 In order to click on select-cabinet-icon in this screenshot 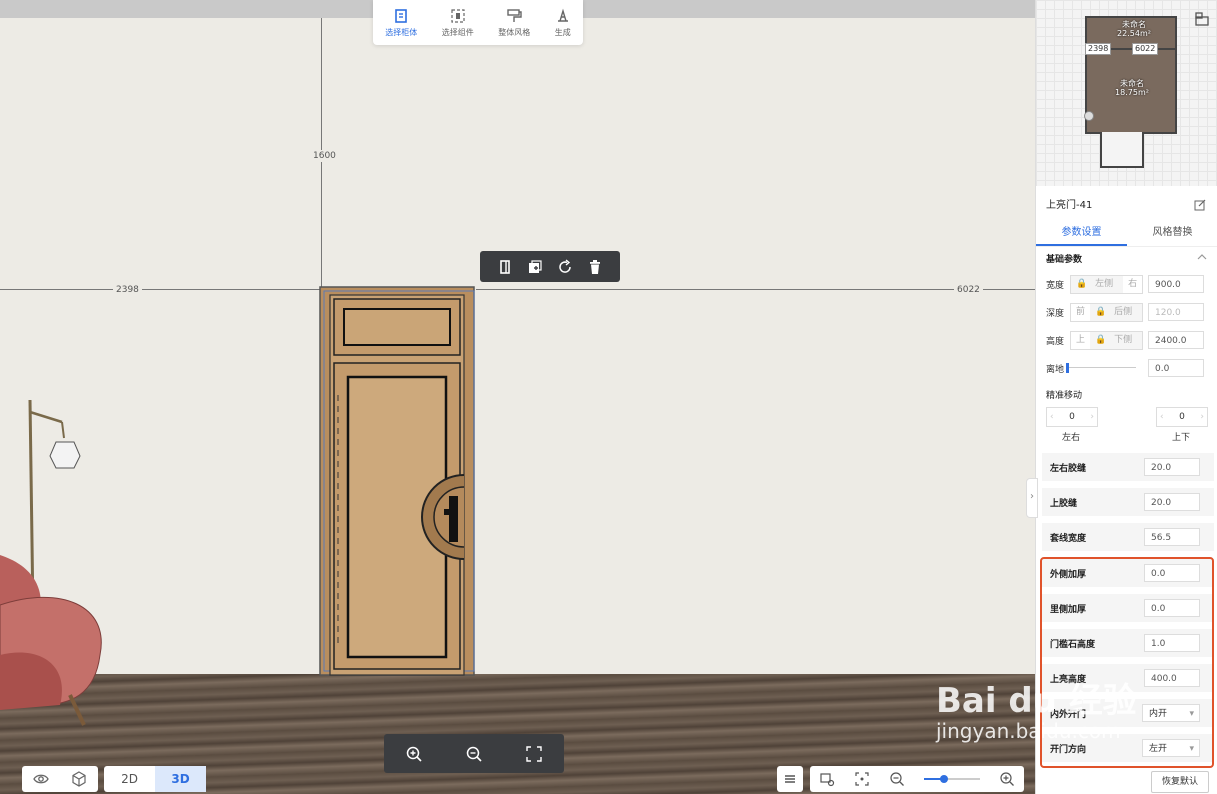, I will do `click(401, 15)`.